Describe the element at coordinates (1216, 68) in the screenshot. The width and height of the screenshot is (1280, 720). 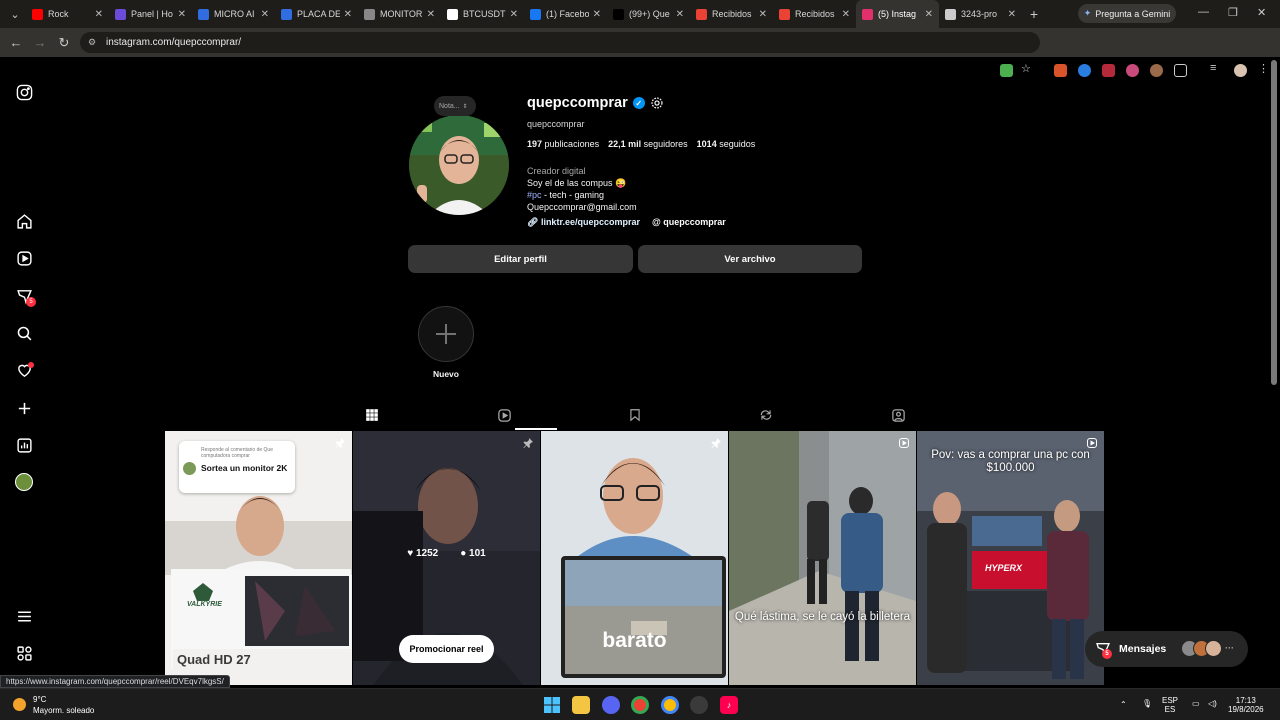
I see `reading-list-icon: ≡` at that location.